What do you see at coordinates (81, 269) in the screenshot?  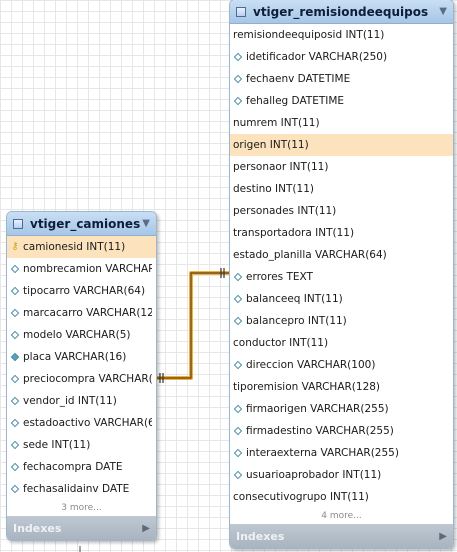 I see `column-row: nombrecamion VARCHAR(64)` at bounding box center [81, 269].